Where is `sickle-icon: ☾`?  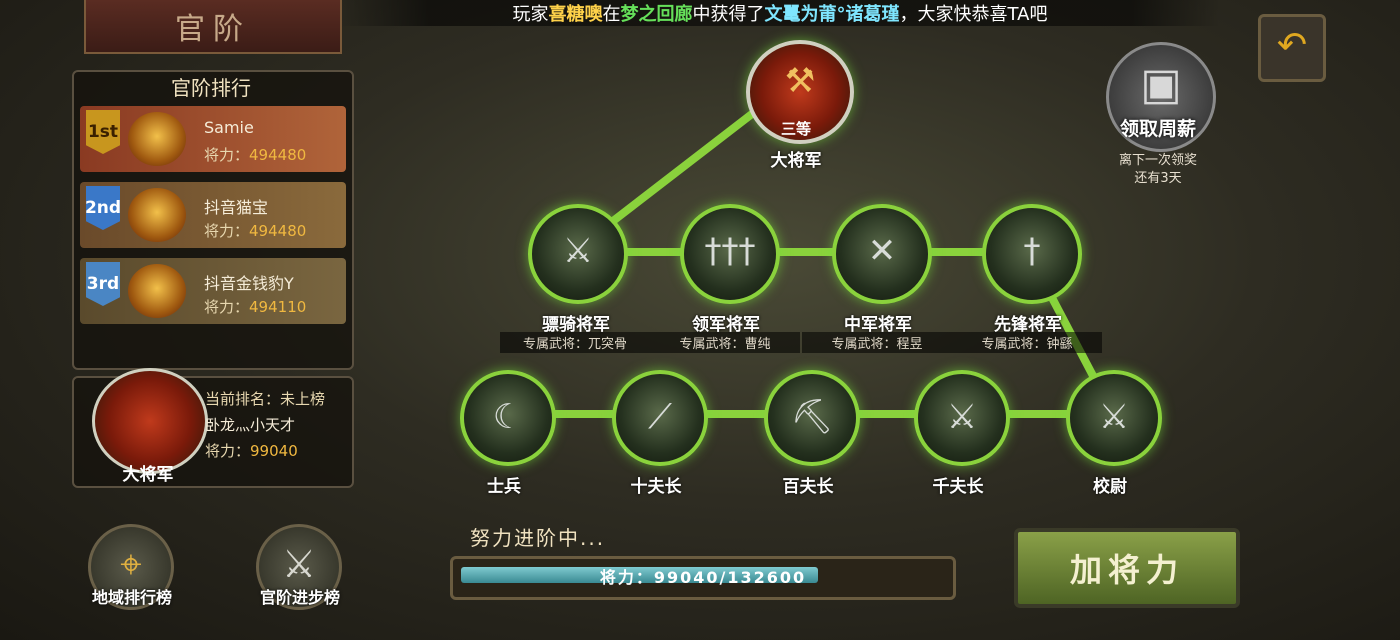 sickle-icon: ☾ is located at coordinates (508, 417).